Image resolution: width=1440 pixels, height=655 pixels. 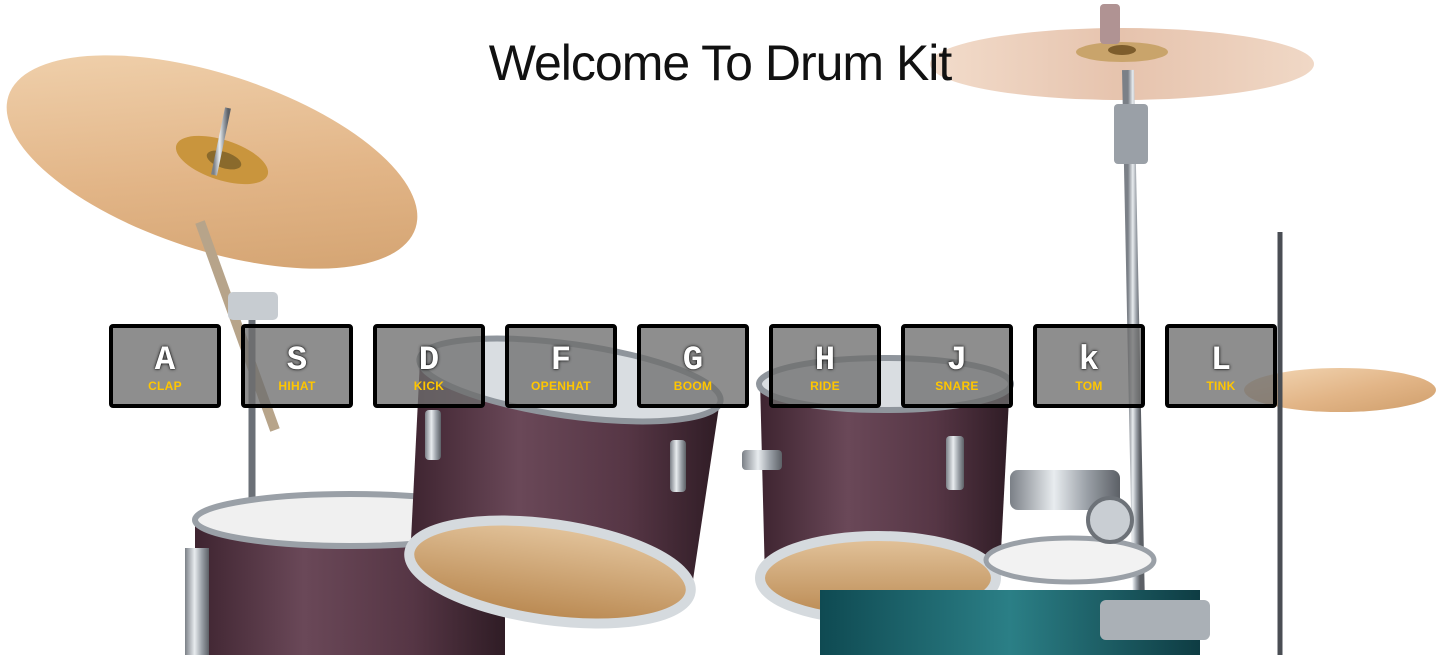 What do you see at coordinates (297, 361) in the screenshot?
I see `key-letter: S` at bounding box center [297, 361].